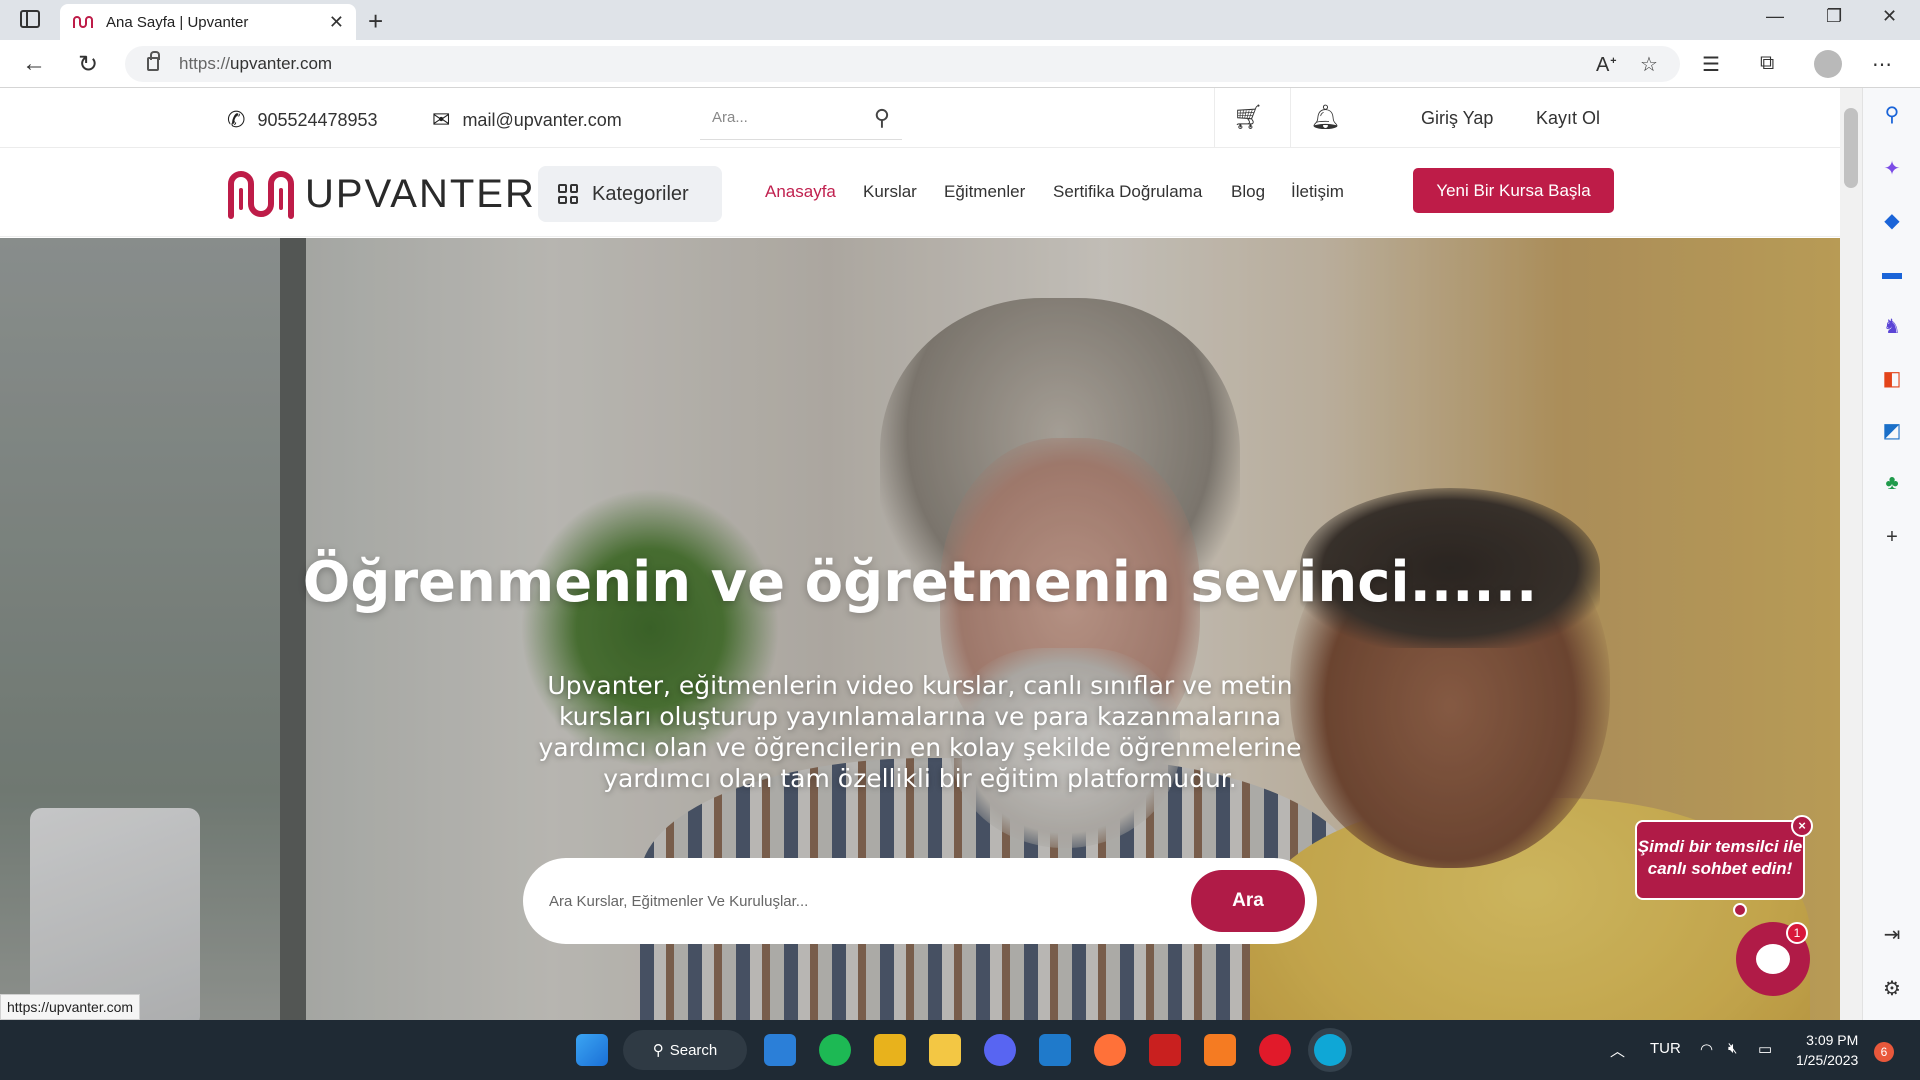 This screenshot has width=1920, height=1080. What do you see at coordinates (640, 193) in the screenshot?
I see `categories-label: Kategoriler` at bounding box center [640, 193].